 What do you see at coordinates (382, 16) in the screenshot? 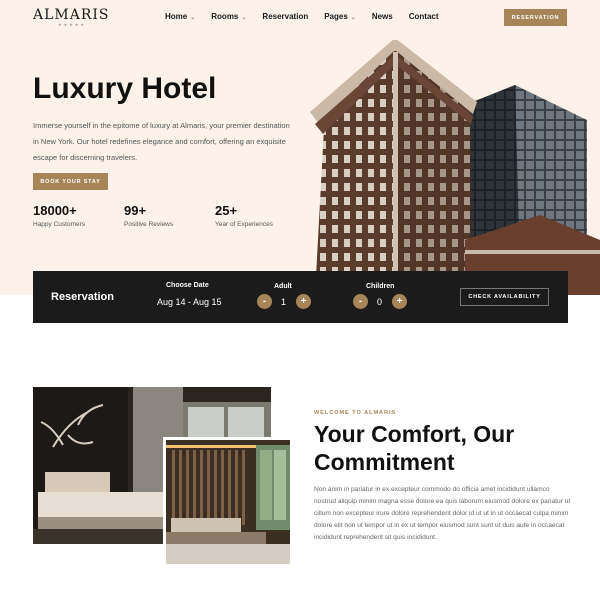
I see `nav-item-news: News` at bounding box center [382, 16].